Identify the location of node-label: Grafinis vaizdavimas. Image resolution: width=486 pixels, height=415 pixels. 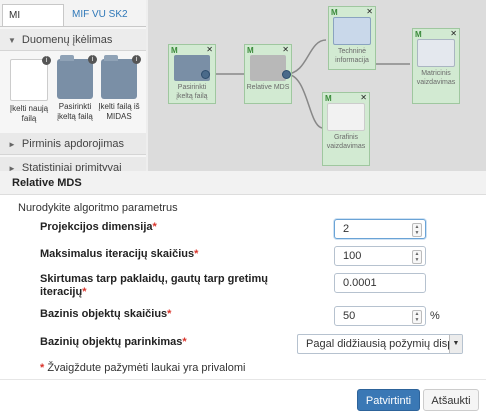
(346, 142).